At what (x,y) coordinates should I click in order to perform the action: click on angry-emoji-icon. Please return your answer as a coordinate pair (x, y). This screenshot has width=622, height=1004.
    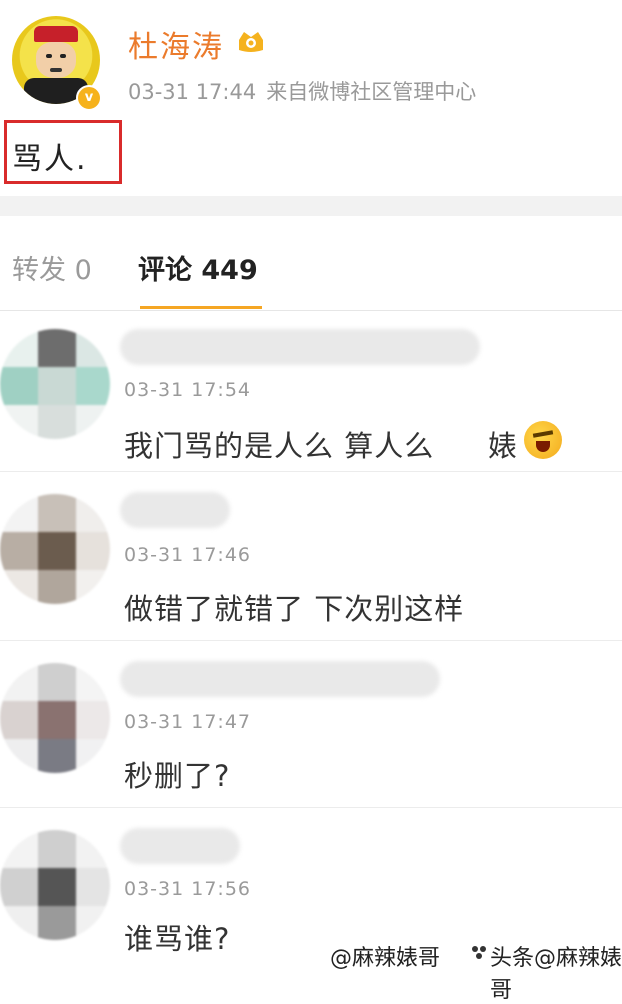
    Looking at the image, I should click on (543, 440).